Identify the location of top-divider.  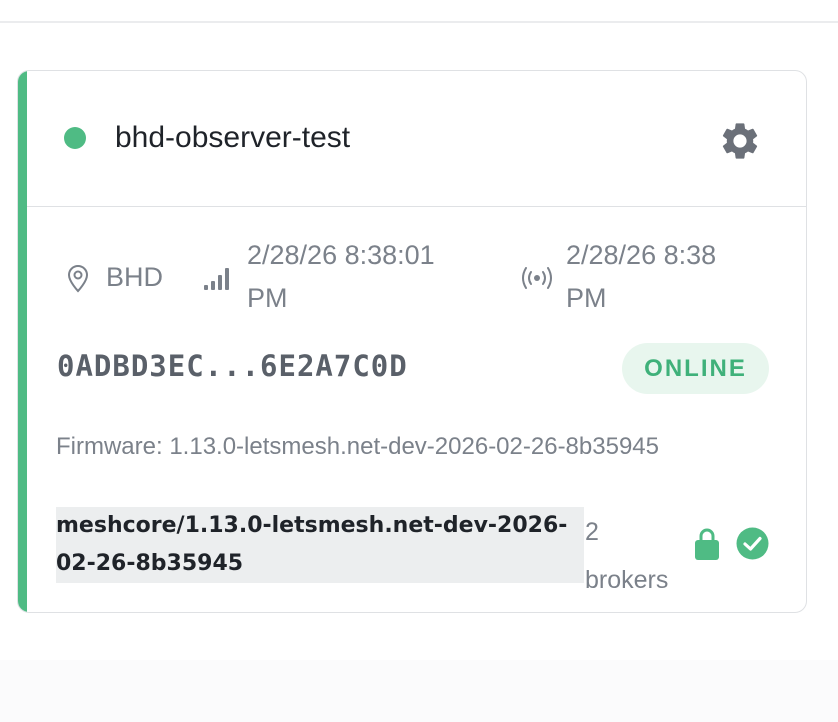
(419, 22).